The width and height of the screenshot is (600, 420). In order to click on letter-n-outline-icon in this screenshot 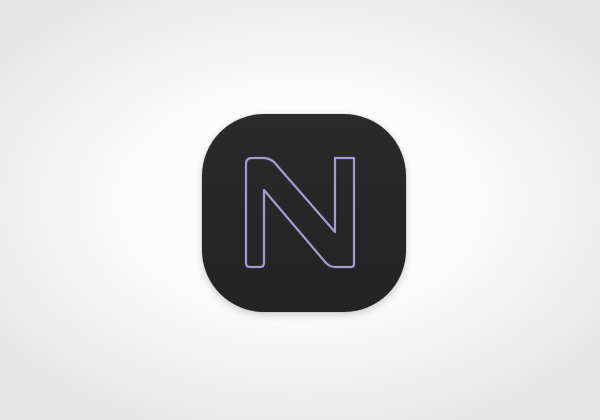, I will do `click(300, 212)`.